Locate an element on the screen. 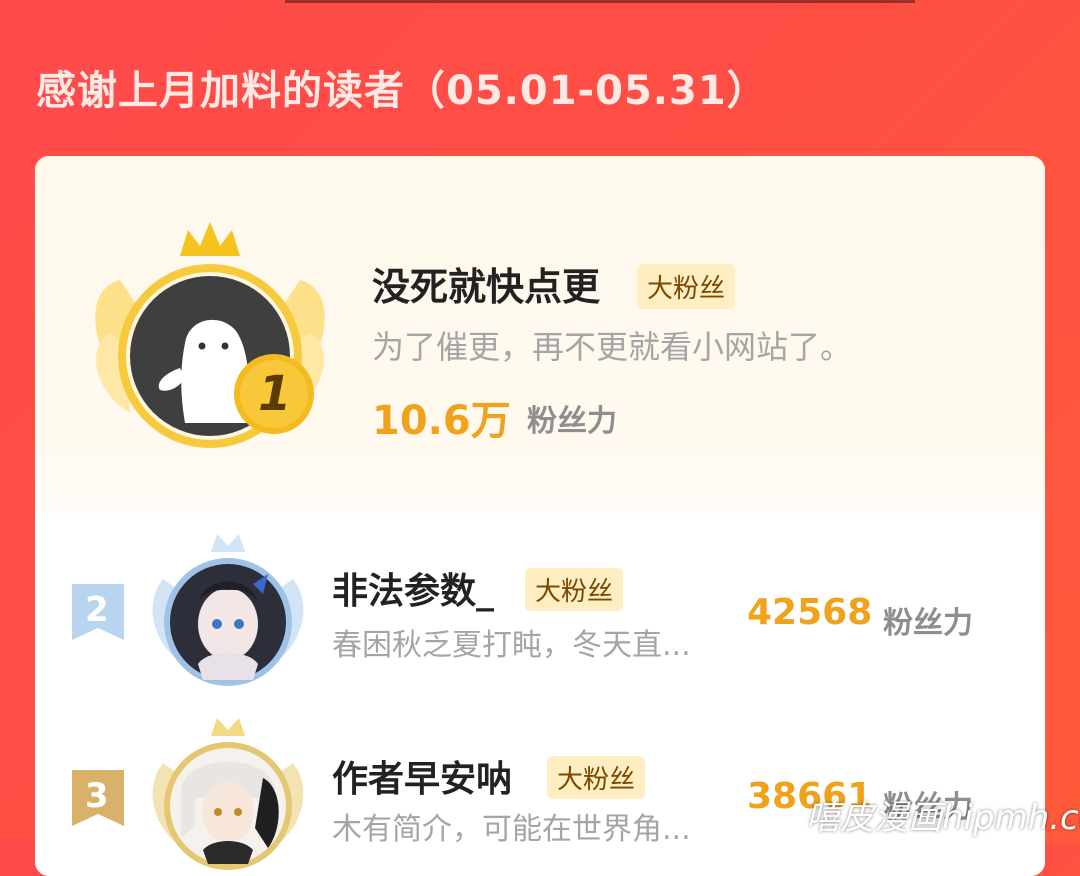  top-reader-score: 10.6万 is located at coordinates (441, 421).